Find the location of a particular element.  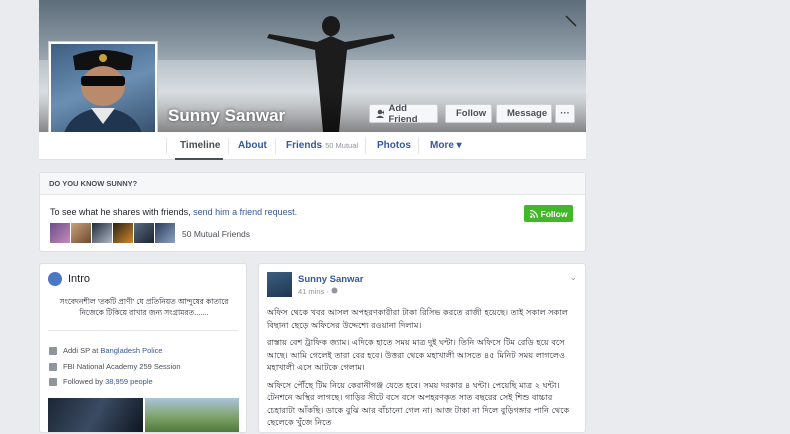

do-you-know-title: DO YOU KNOW SUNNY? is located at coordinates (312, 184).